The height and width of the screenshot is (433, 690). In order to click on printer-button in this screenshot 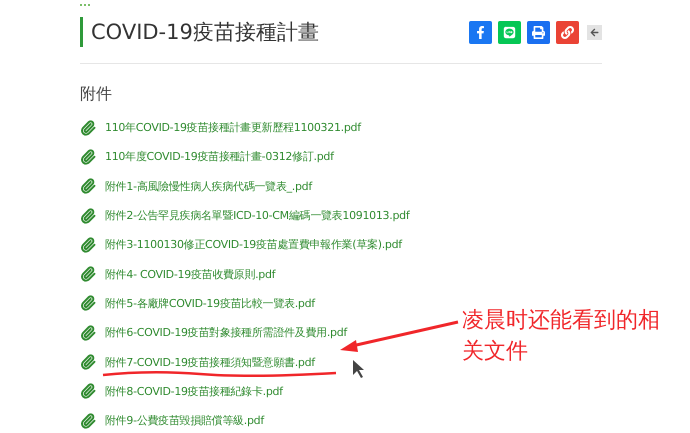, I will do `click(538, 32)`.